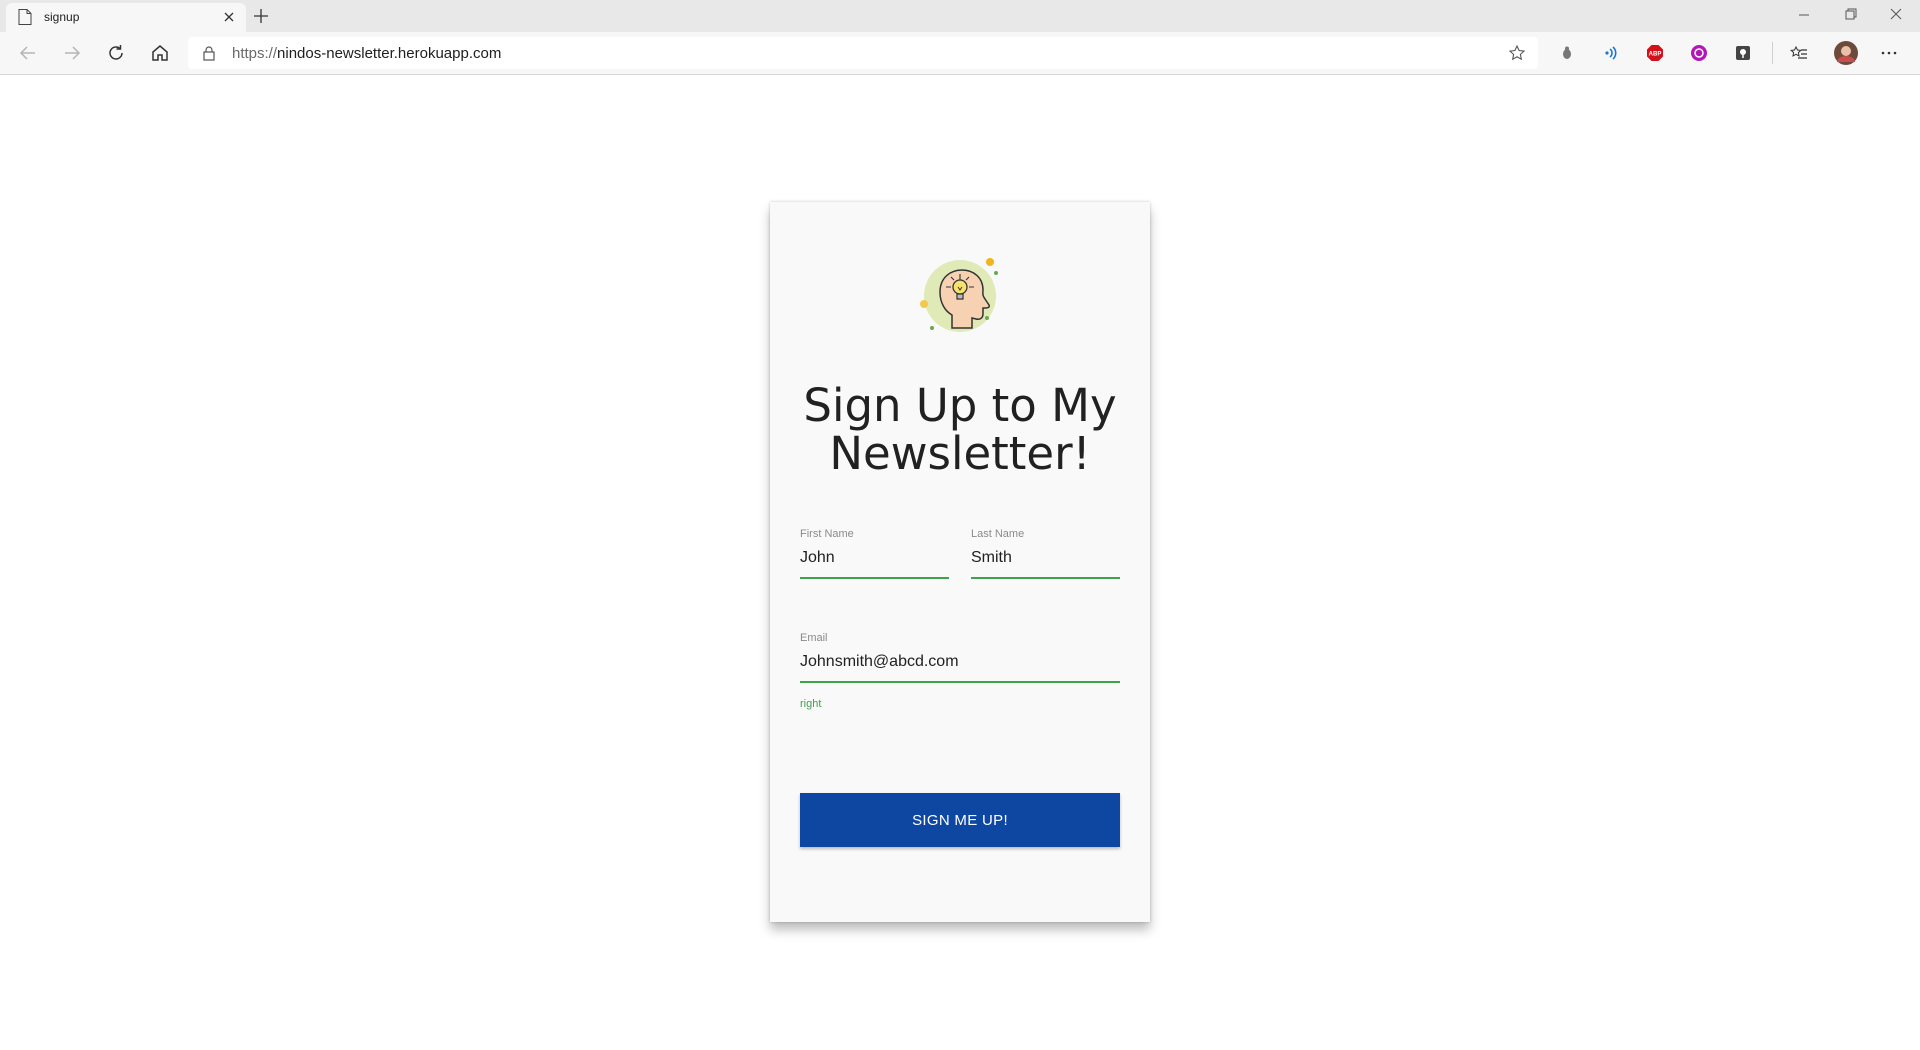 The height and width of the screenshot is (1050, 1920). I want to click on last-name-field: Last Name Smith, so click(1045, 553).